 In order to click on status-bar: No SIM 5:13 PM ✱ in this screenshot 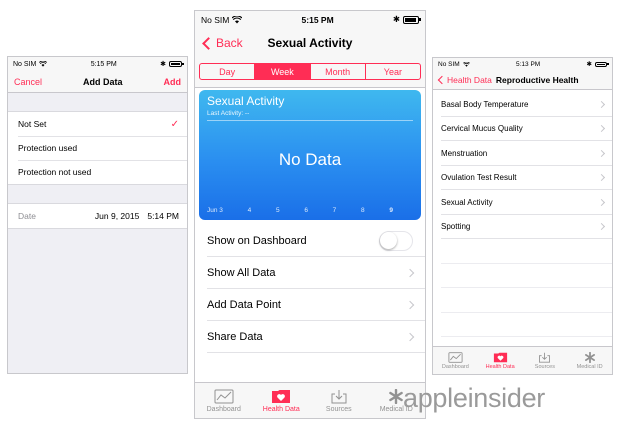, I will do `click(522, 64)`.